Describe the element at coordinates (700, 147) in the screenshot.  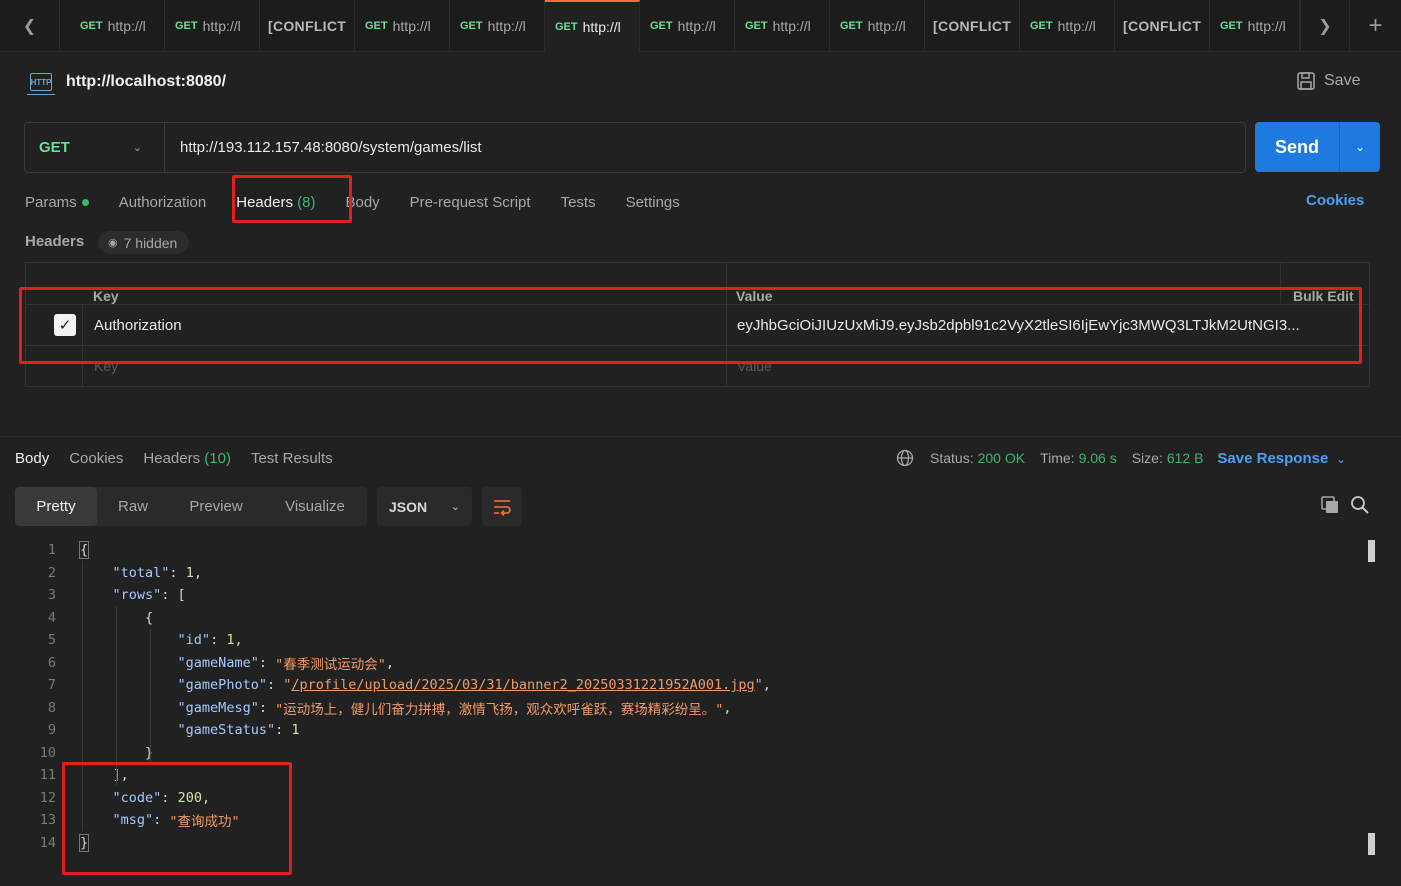
I see `url-input` at that location.